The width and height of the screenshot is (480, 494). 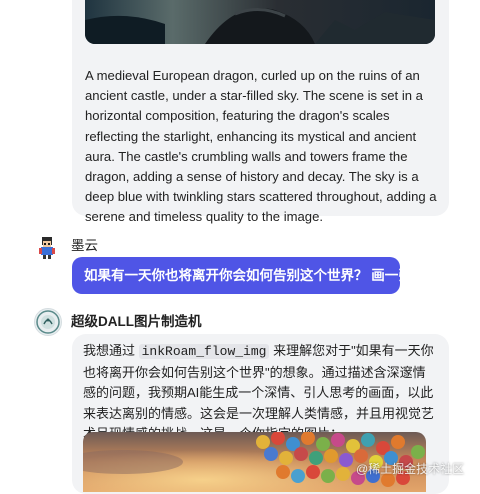 I want to click on bot-name: 超级DALL图片制造机, so click(x=136, y=321).